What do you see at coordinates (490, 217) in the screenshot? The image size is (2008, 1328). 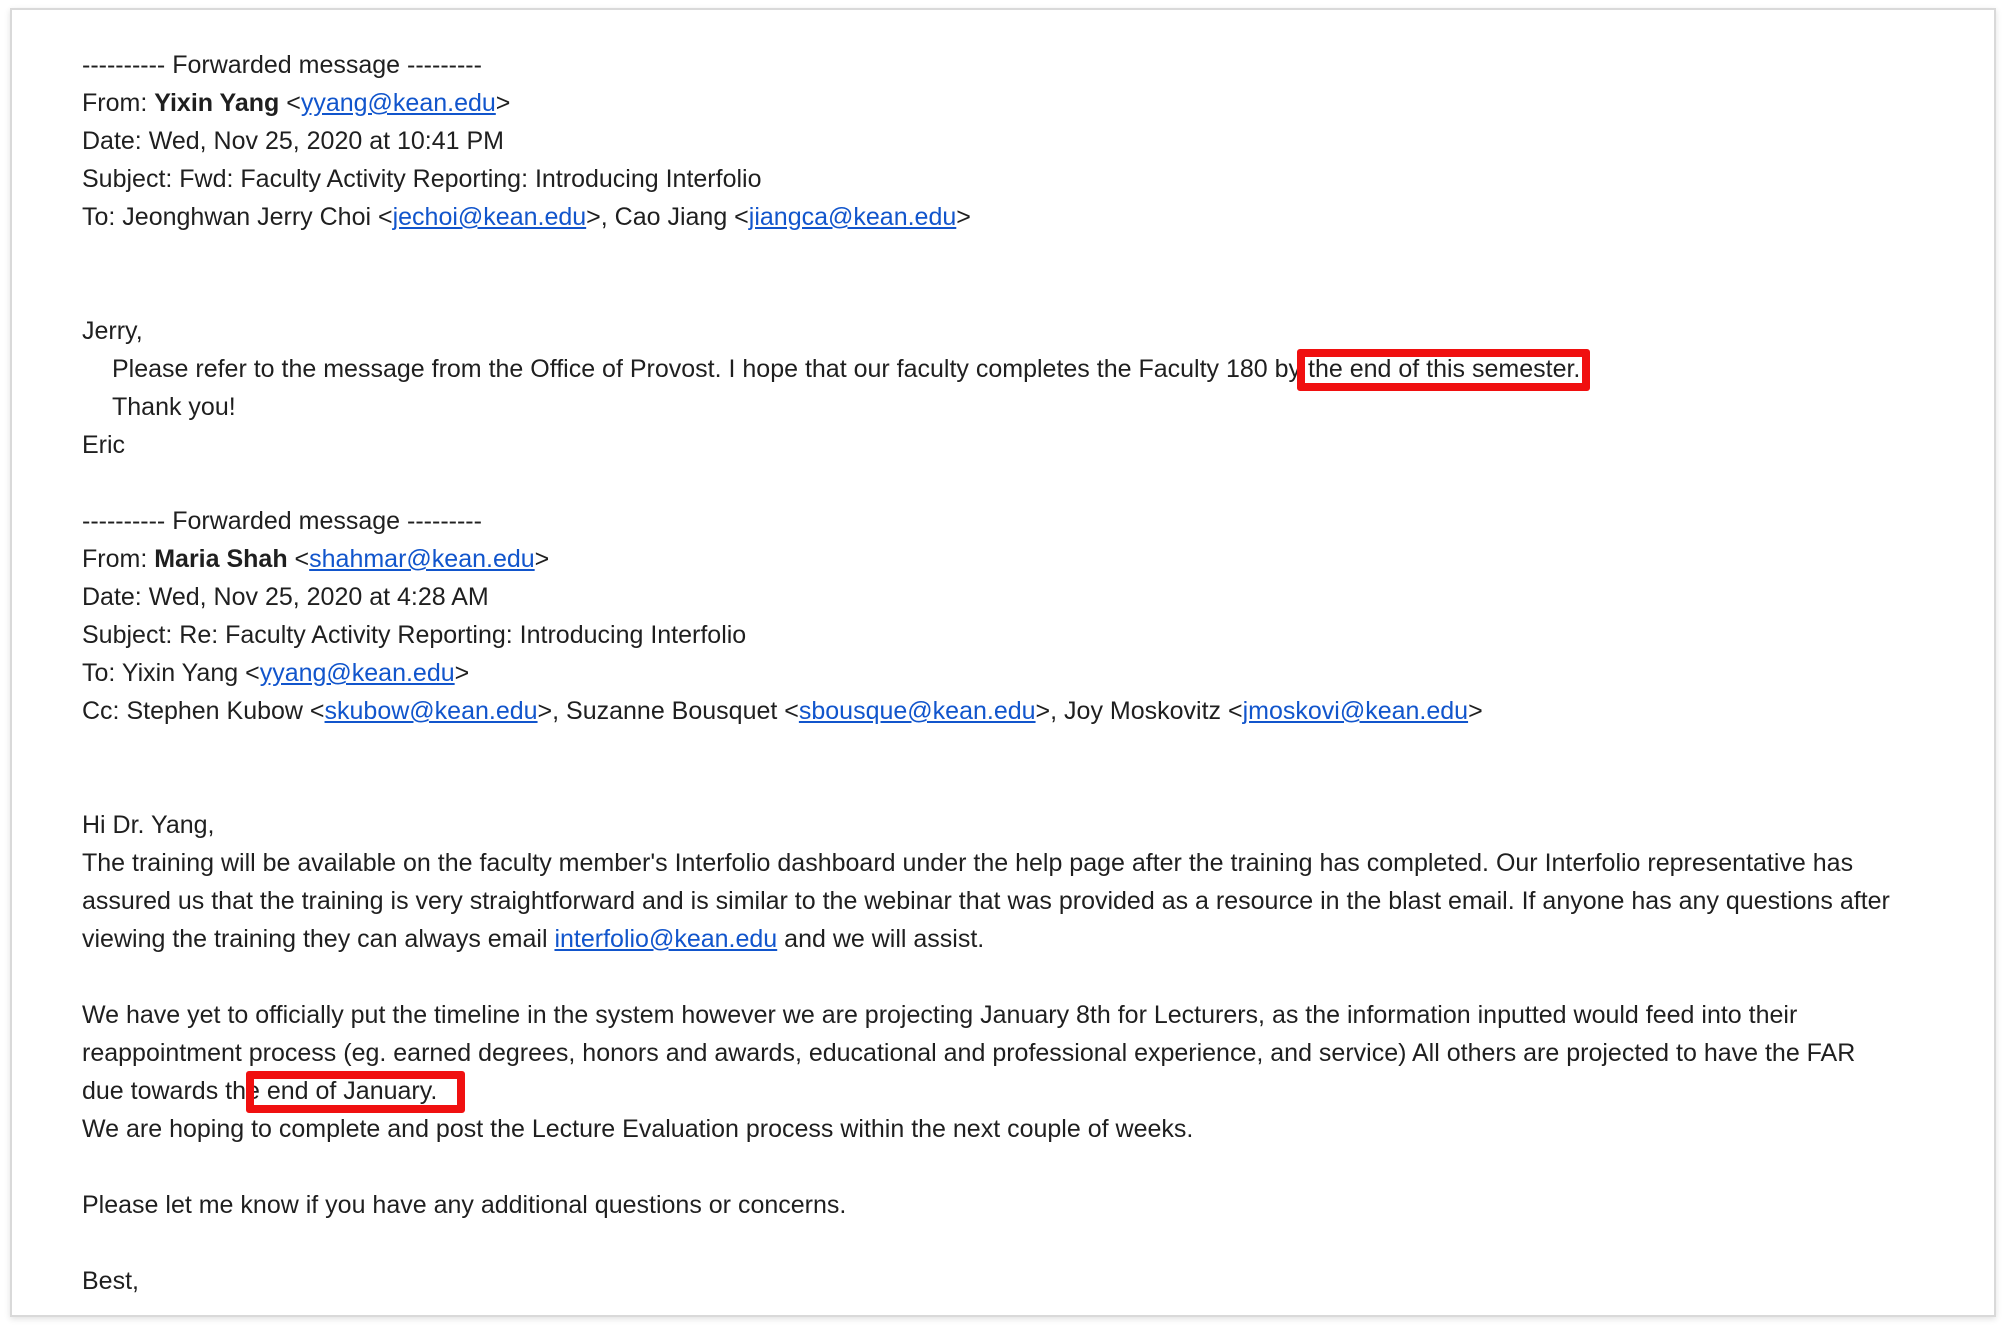 I see `recipient-email-link: jechoi@kean.edu` at bounding box center [490, 217].